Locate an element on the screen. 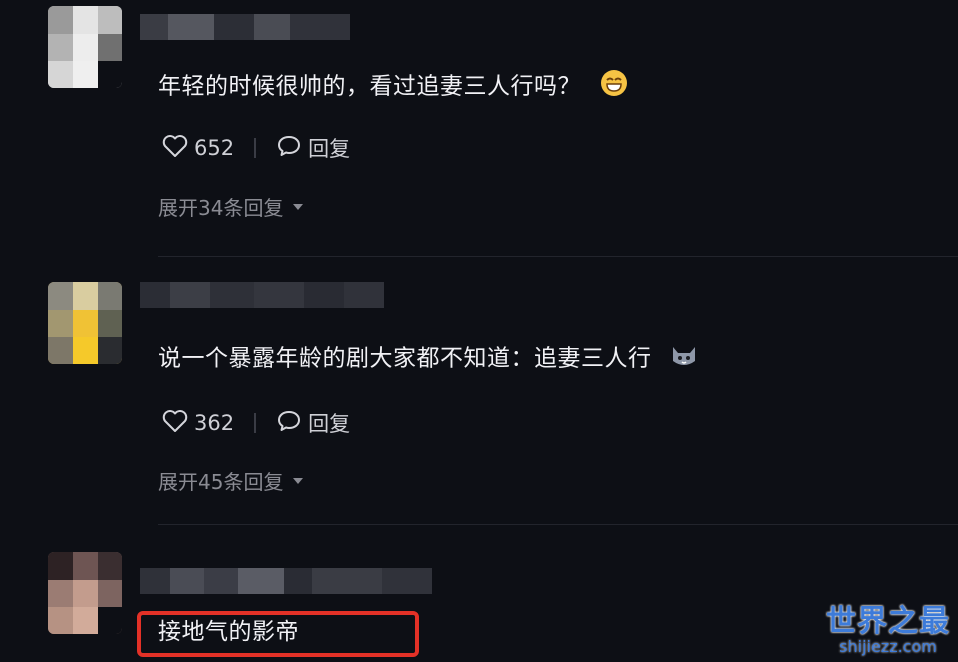 Image resolution: width=958 pixels, height=662 pixels. expand-replies-button: 展开34条回复 is located at coordinates (231, 206).